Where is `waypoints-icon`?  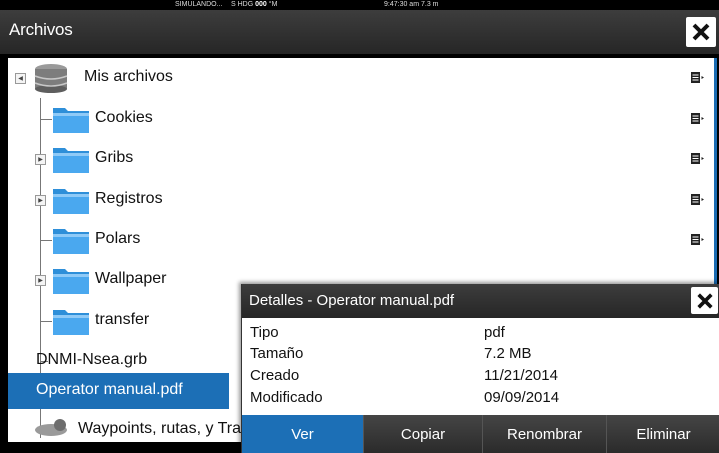
waypoints-icon is located at coordinates (51, 427).